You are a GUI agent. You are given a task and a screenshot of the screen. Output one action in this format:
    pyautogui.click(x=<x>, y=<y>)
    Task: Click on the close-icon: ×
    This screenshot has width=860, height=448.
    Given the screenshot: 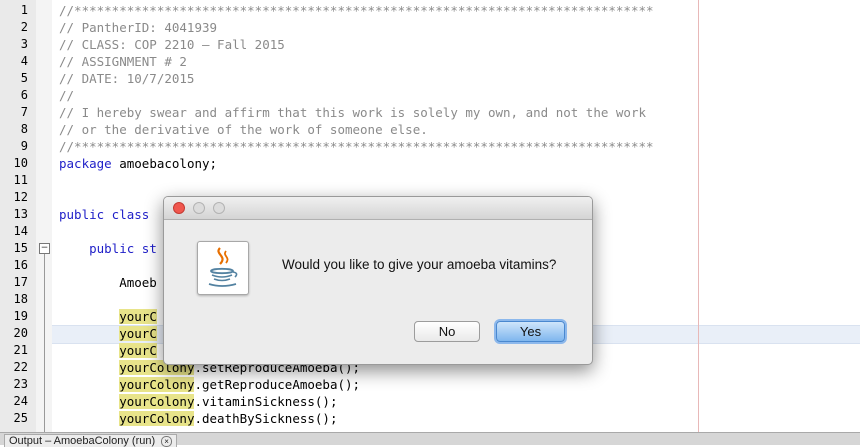 What is the action you would take?
    pyautogui.click(x=167, y=441)
    